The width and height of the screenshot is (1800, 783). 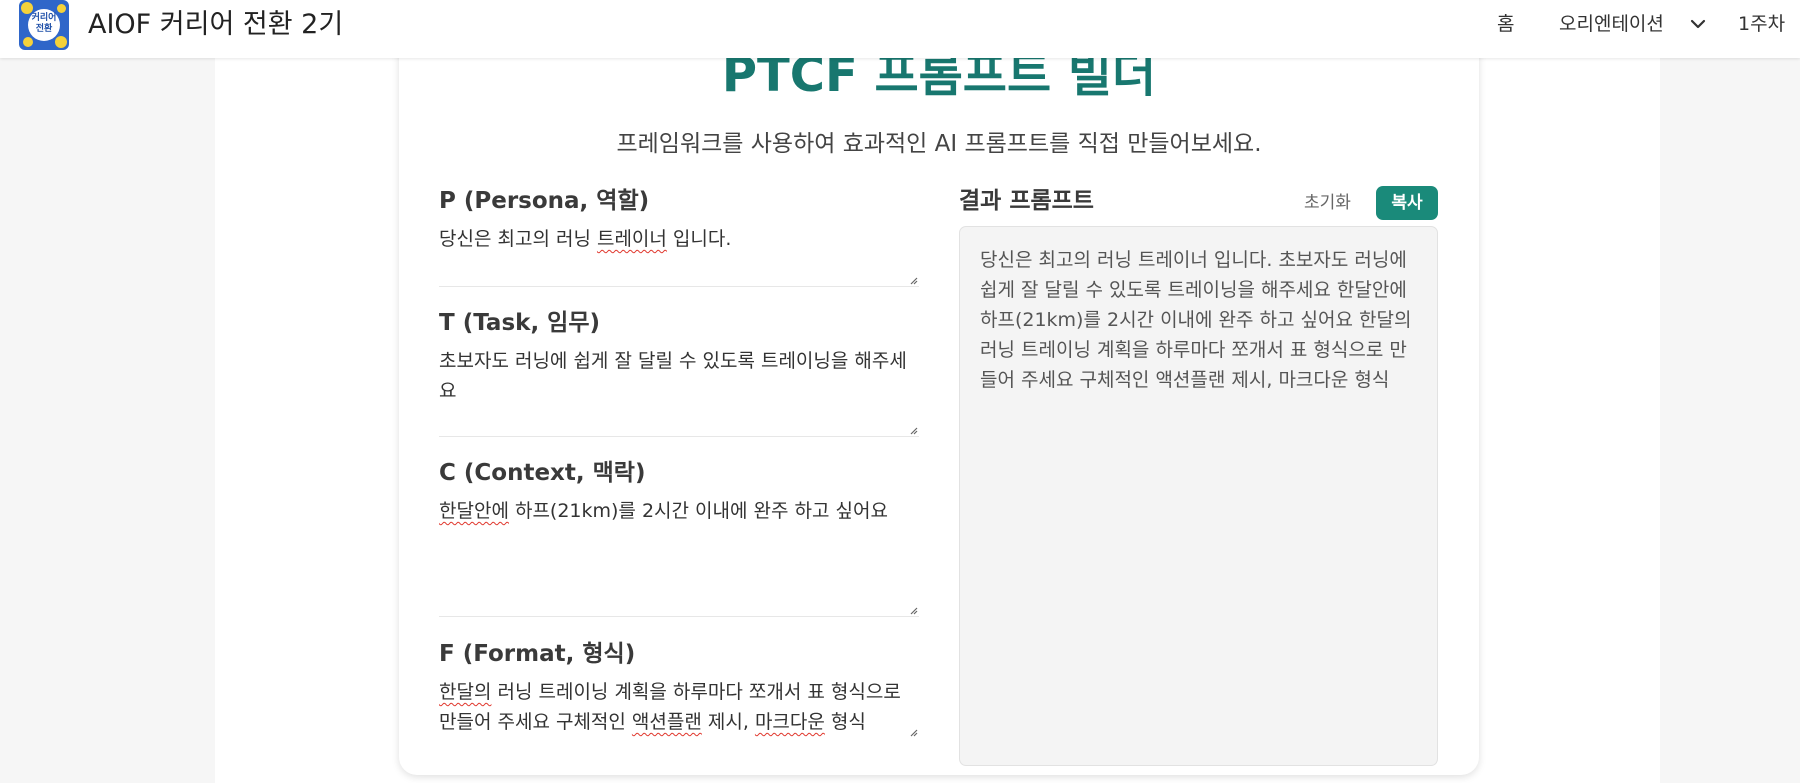 I want to click on persona-textarea: 당신은 최고의 러닝 트레이너 입니다., so click(x=679, y=254).